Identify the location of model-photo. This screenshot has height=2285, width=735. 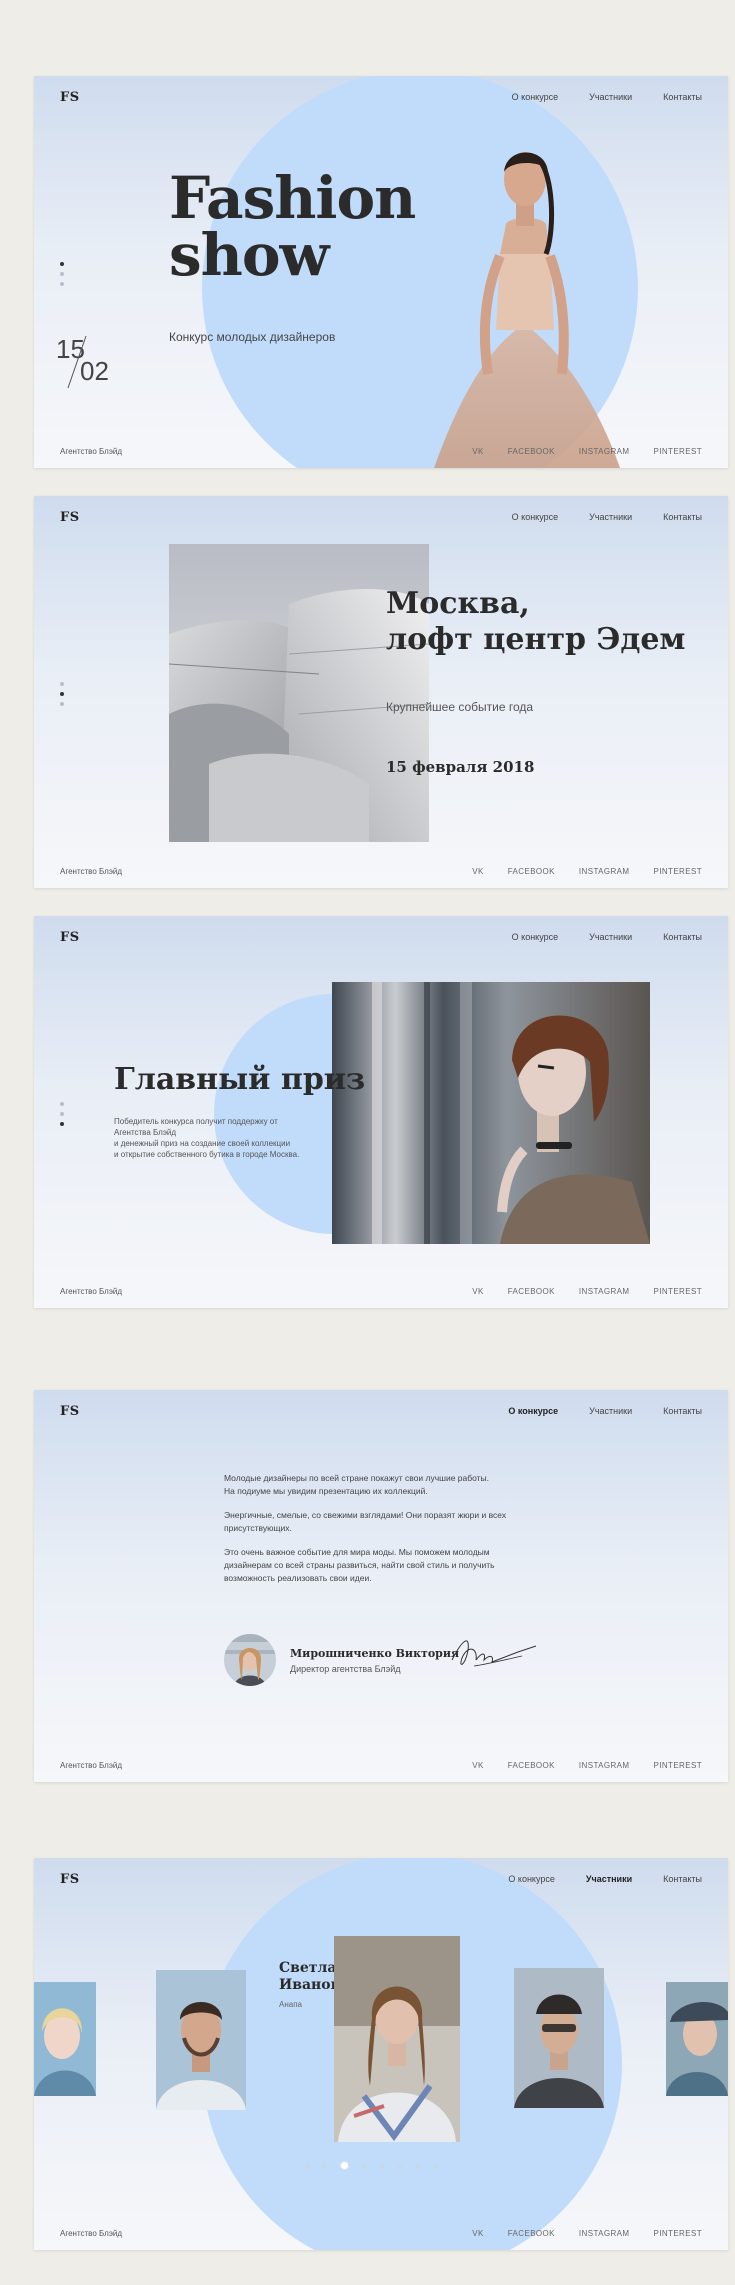
(527, 310).